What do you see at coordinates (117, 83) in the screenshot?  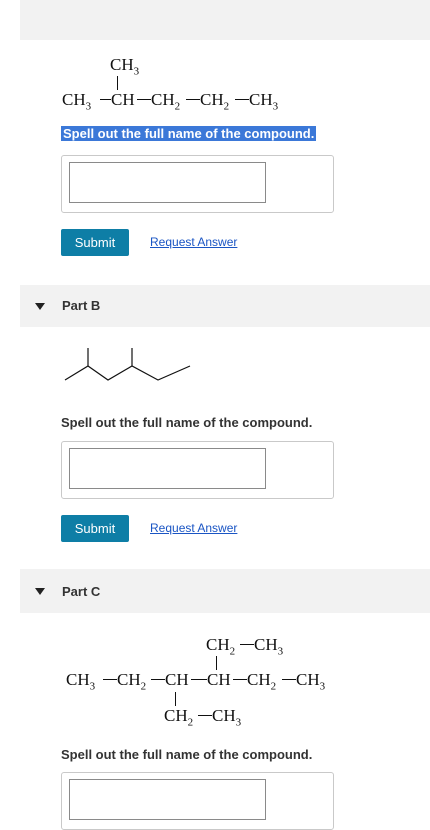 I see `part-a-vertical-bond` at bounding box center [117, 83].